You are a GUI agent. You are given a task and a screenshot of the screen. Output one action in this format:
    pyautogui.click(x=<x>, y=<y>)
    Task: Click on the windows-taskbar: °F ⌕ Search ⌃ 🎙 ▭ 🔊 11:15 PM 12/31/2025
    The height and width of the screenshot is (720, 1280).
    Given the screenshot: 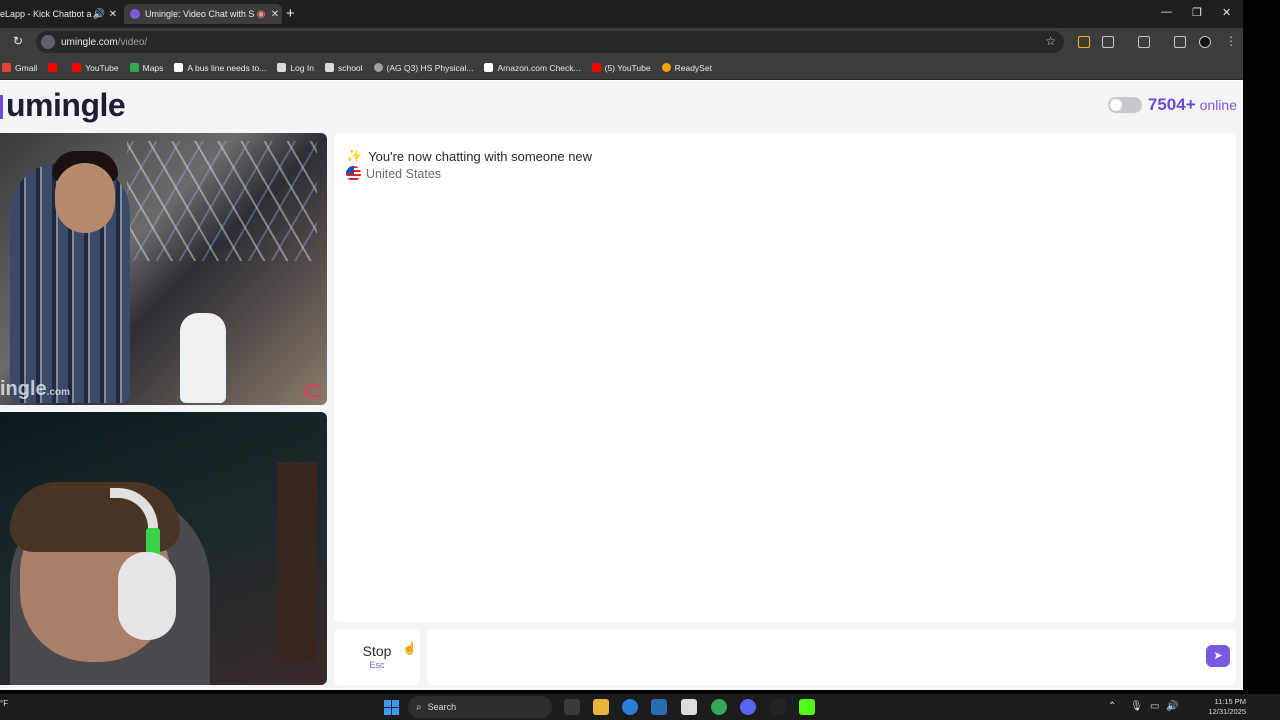 What is the action you would take?
    pyautogui.click(x=640, y=707)
    